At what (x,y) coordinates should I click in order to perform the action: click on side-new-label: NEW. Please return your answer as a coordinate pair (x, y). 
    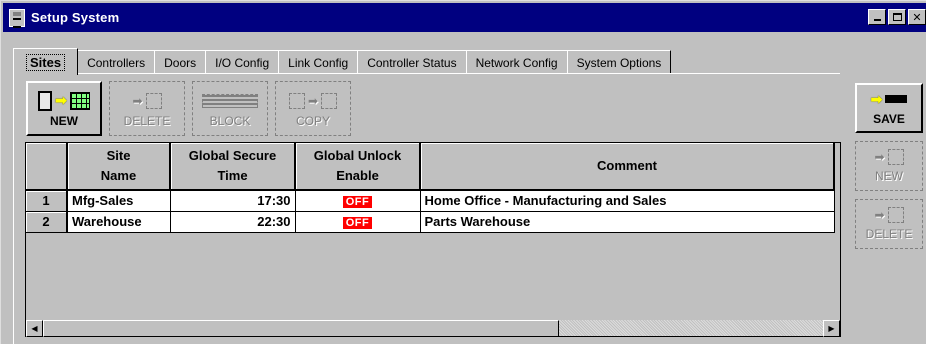
    Looking at the image, I should click on (889, 176).